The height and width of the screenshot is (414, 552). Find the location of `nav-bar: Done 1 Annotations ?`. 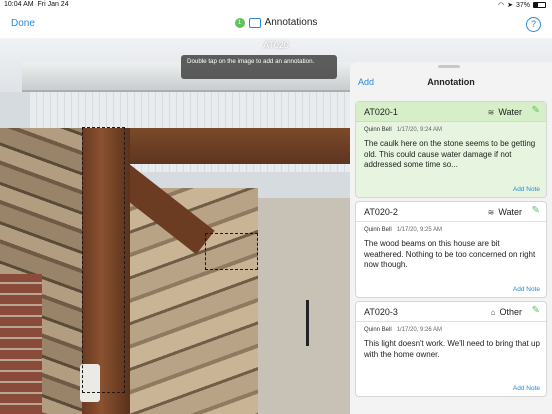

nav-bar: Done 1 Annotations ? is located at coordinates (276, 25).